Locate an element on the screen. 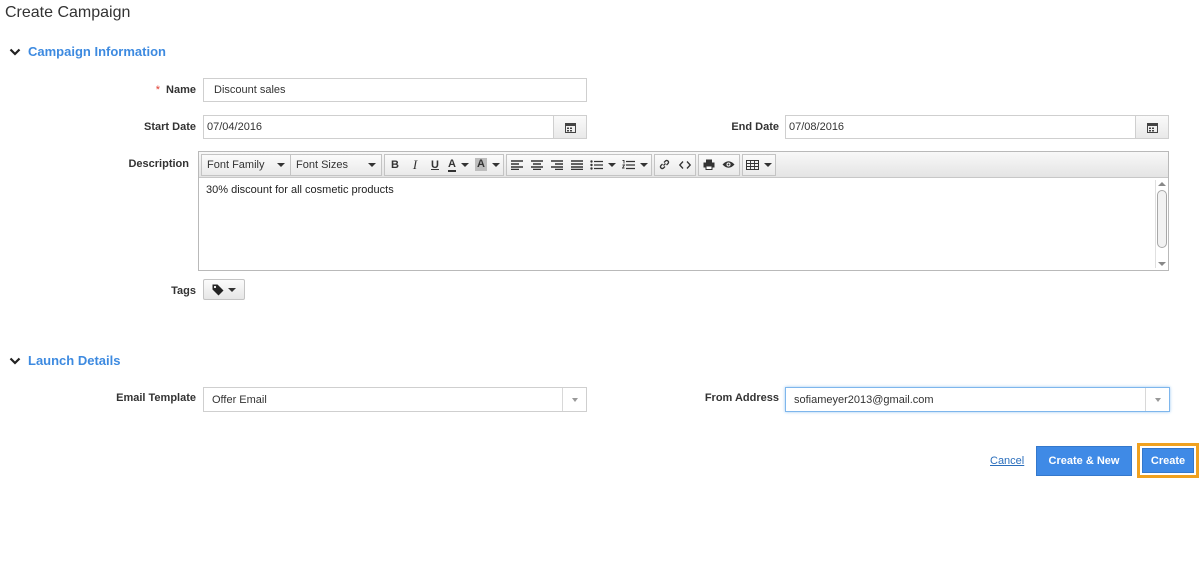  name-input: Discount sales is located at coordinates (395, 90).